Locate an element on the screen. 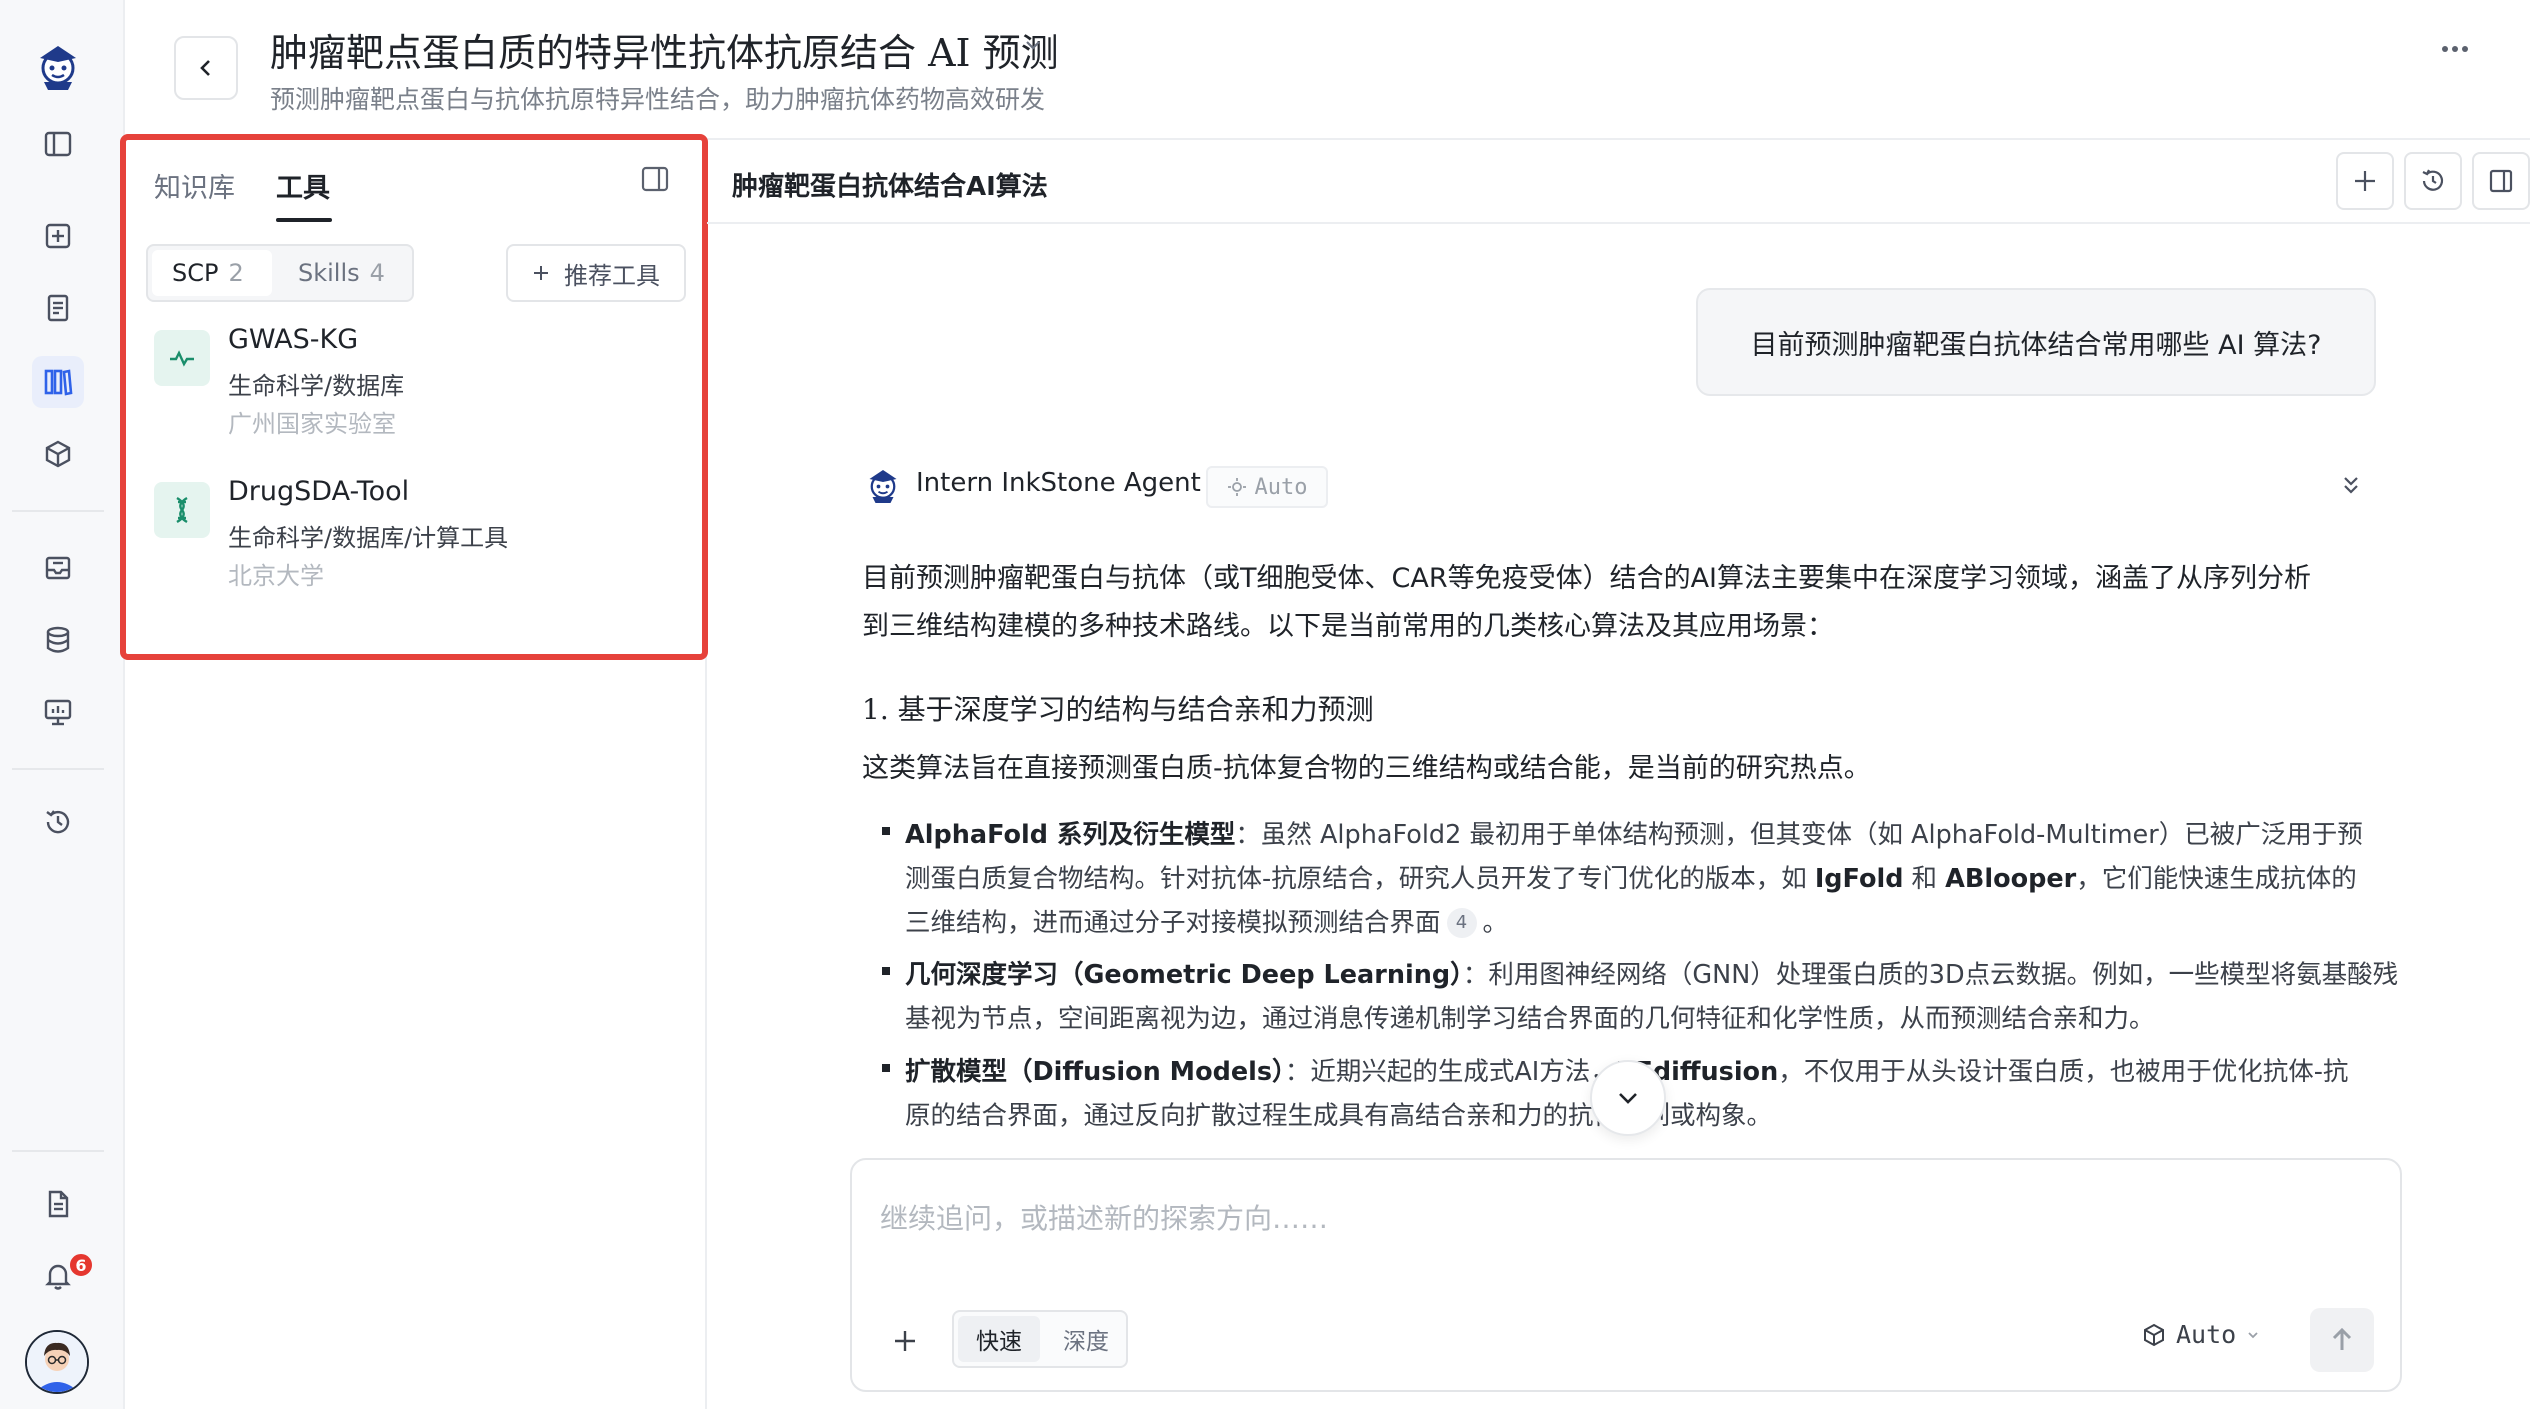 Image resolution: width=2530 pixels, height=1409 pixels. bullet-text: ：近期兴起的生成式AI方法， is located at coordinates (1450, 1072).